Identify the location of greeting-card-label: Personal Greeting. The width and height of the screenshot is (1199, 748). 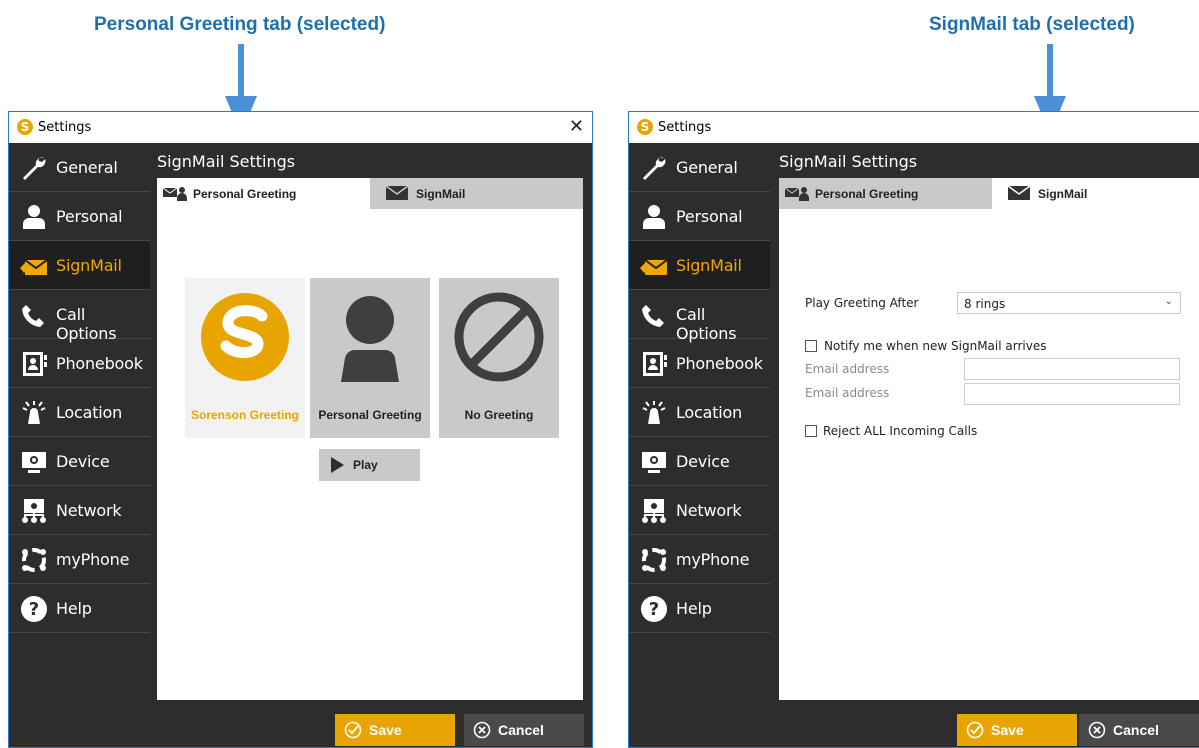
(370, 415).